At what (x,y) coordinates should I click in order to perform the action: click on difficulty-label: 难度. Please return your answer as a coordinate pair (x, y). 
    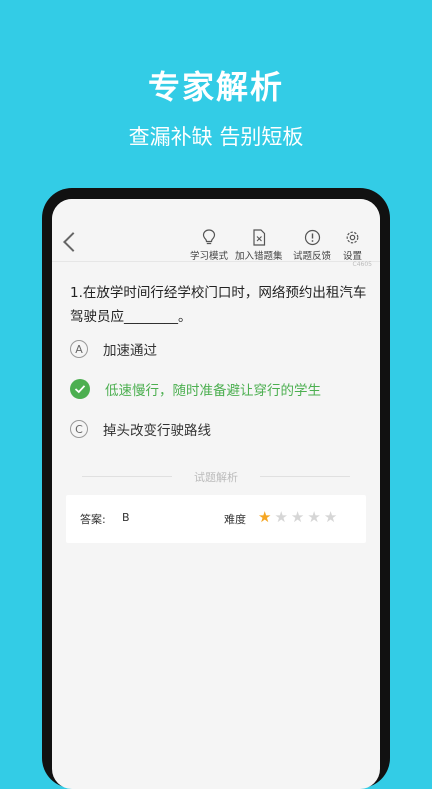
    Looking at the image, I should click on (235, 519).